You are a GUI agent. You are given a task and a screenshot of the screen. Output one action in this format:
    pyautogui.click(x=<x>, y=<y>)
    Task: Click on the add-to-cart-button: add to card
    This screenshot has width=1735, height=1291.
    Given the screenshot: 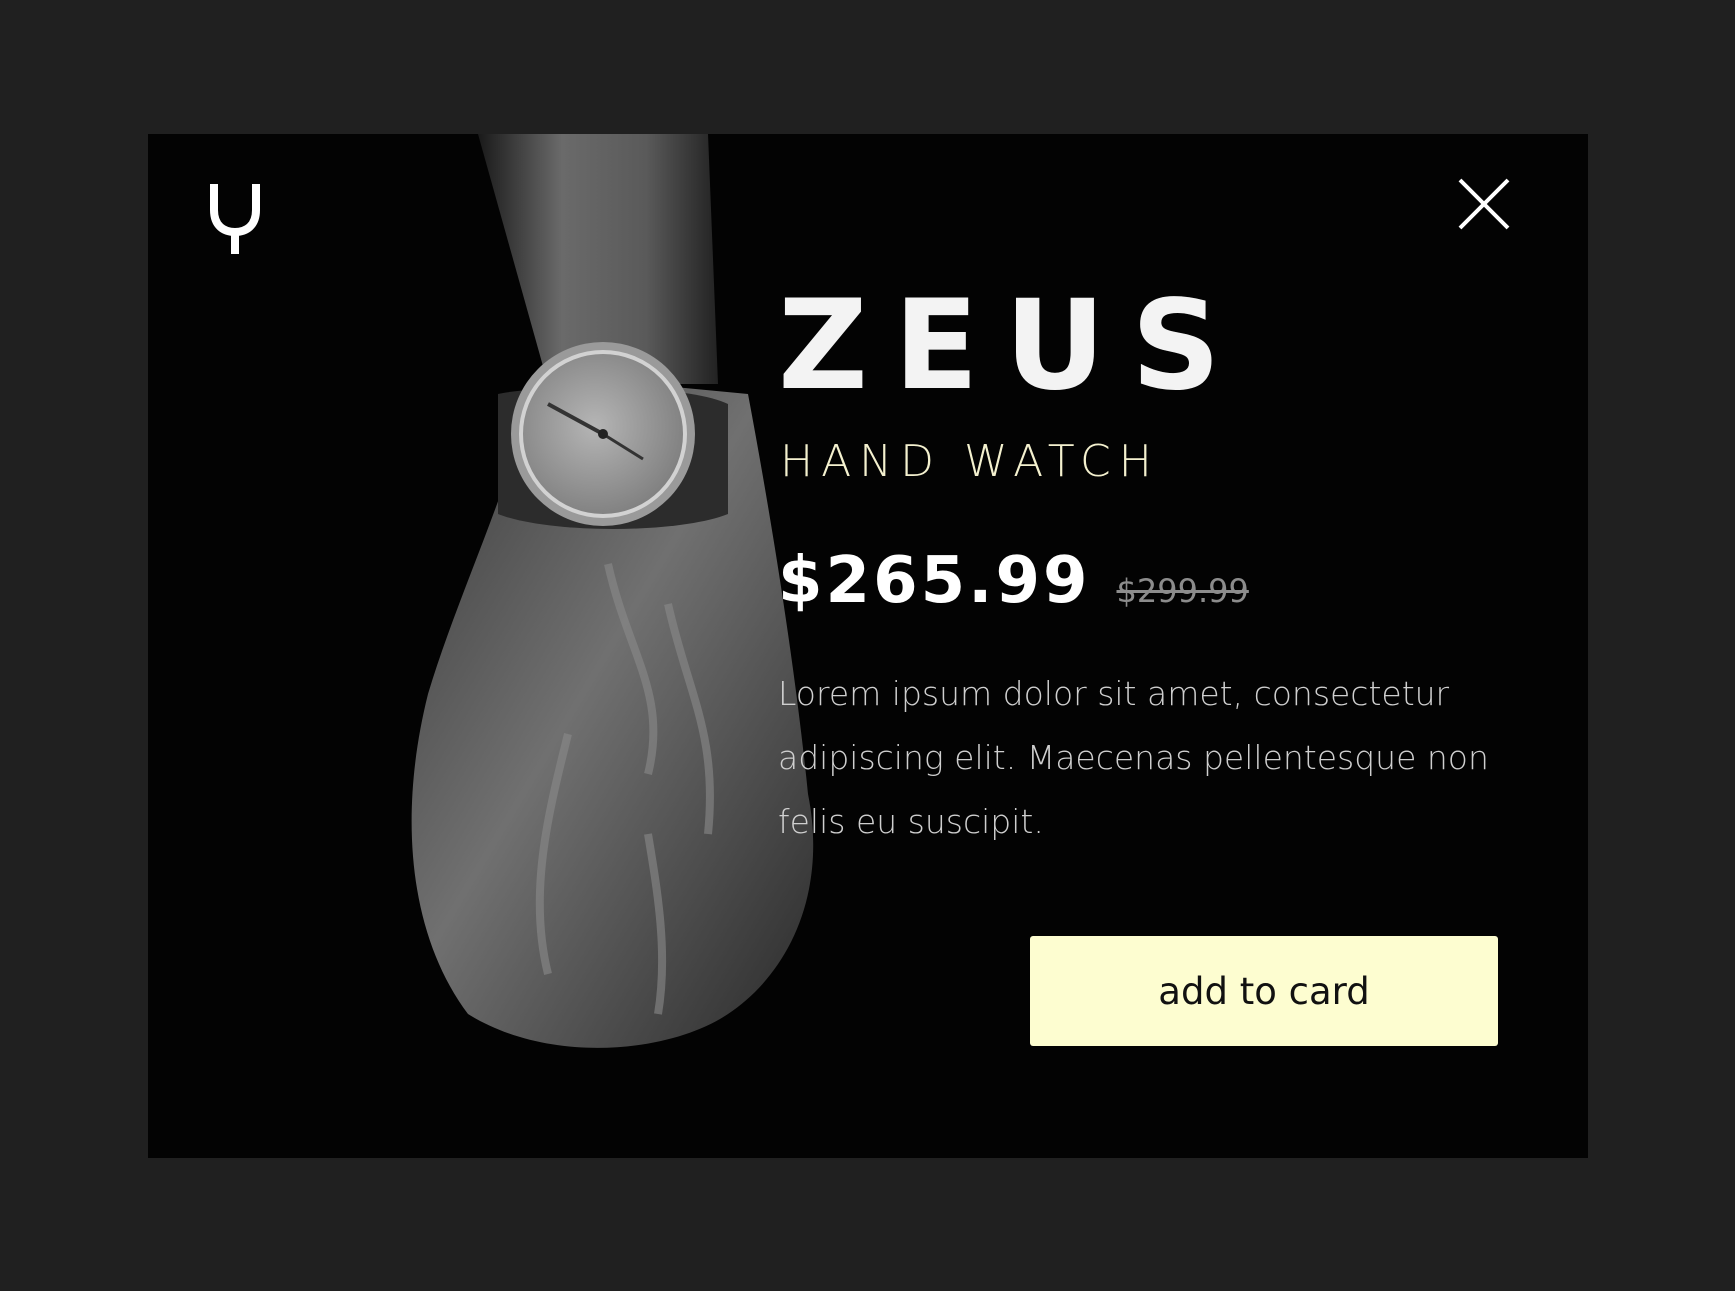 What is the action you would take?
    pyautogui.click(x=1264, y=991)
    